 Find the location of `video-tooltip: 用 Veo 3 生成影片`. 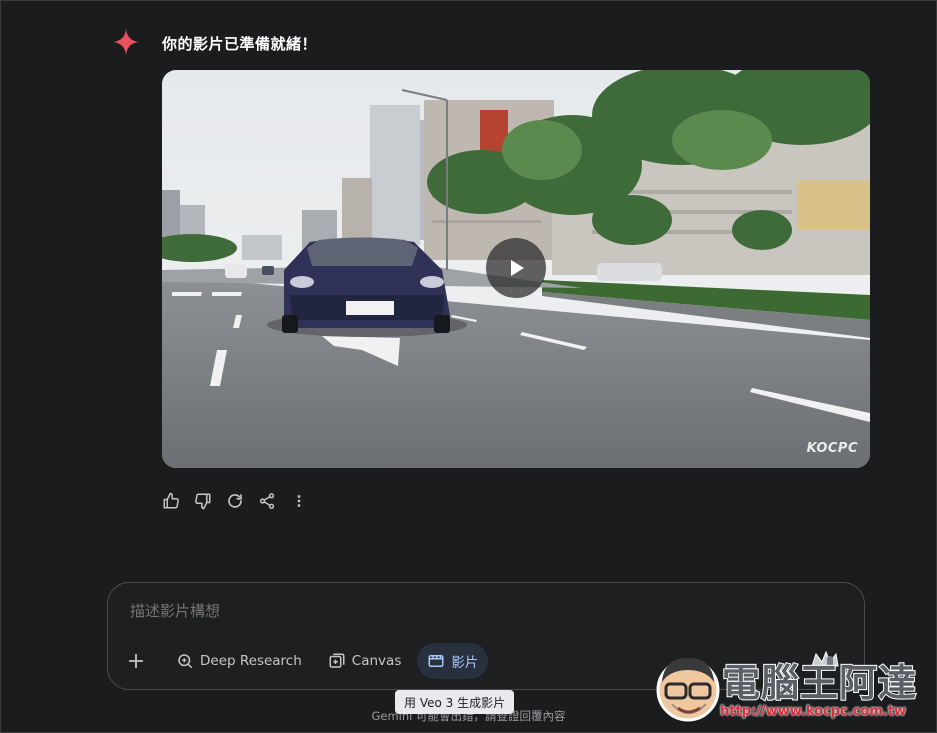

video-tooltip: 用 Veo 3 生成影片 is located at coordinates (455, 702).